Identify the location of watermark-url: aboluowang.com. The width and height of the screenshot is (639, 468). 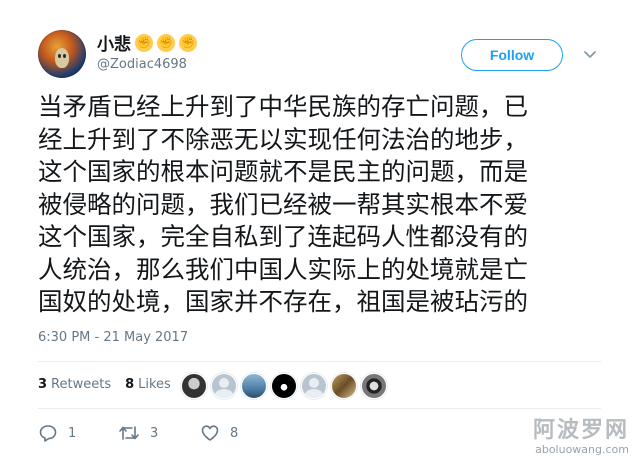
(582, 449).